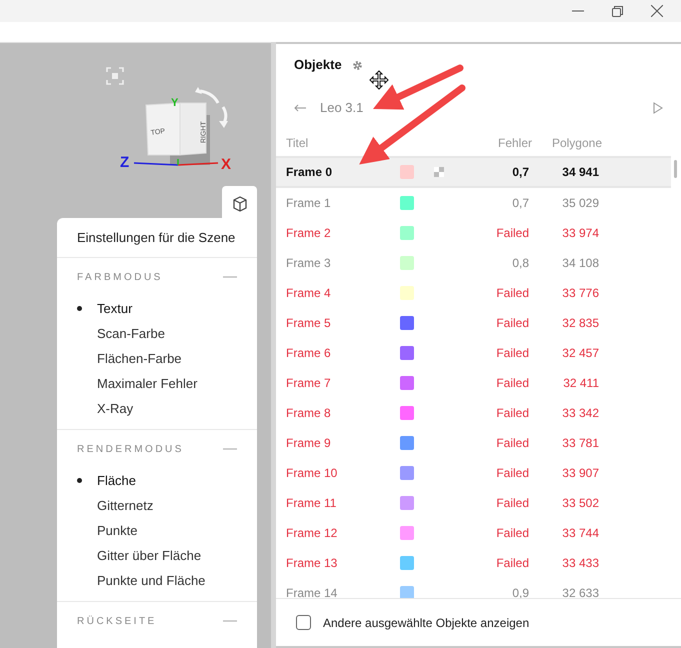  I want to click on scrollbar-thumb, so click(675, 169).